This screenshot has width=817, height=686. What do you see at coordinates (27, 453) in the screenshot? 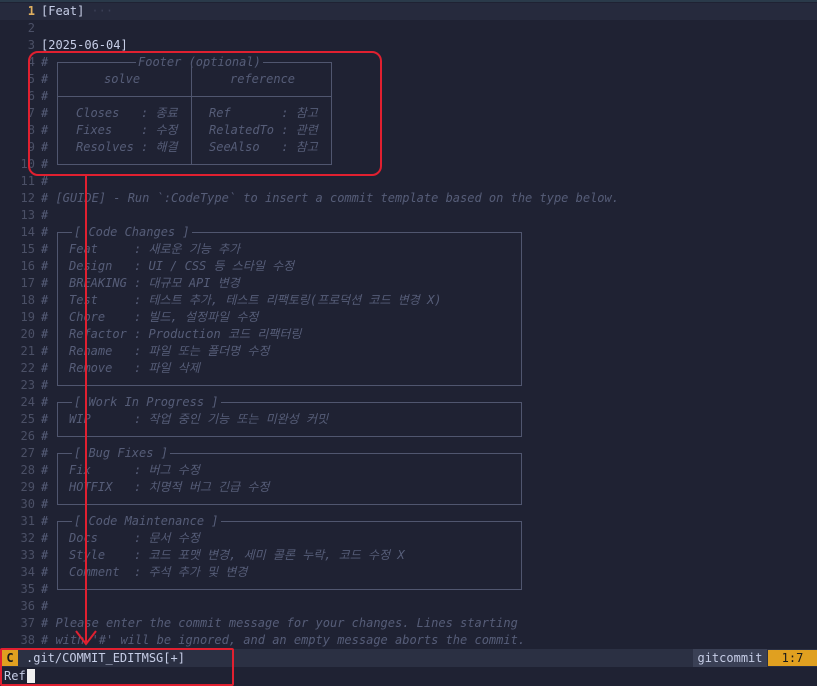
I see `line-number: 27` at bounding box center [27, 453].